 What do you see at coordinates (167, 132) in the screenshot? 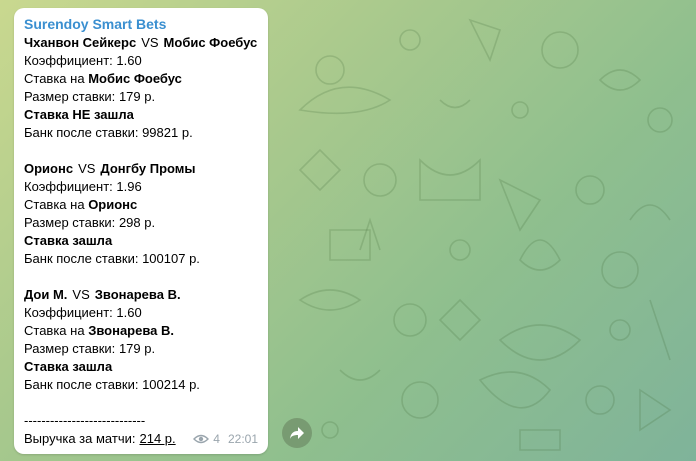
I see `bank-value: 99821 р.` at bounding box center [167, 132].